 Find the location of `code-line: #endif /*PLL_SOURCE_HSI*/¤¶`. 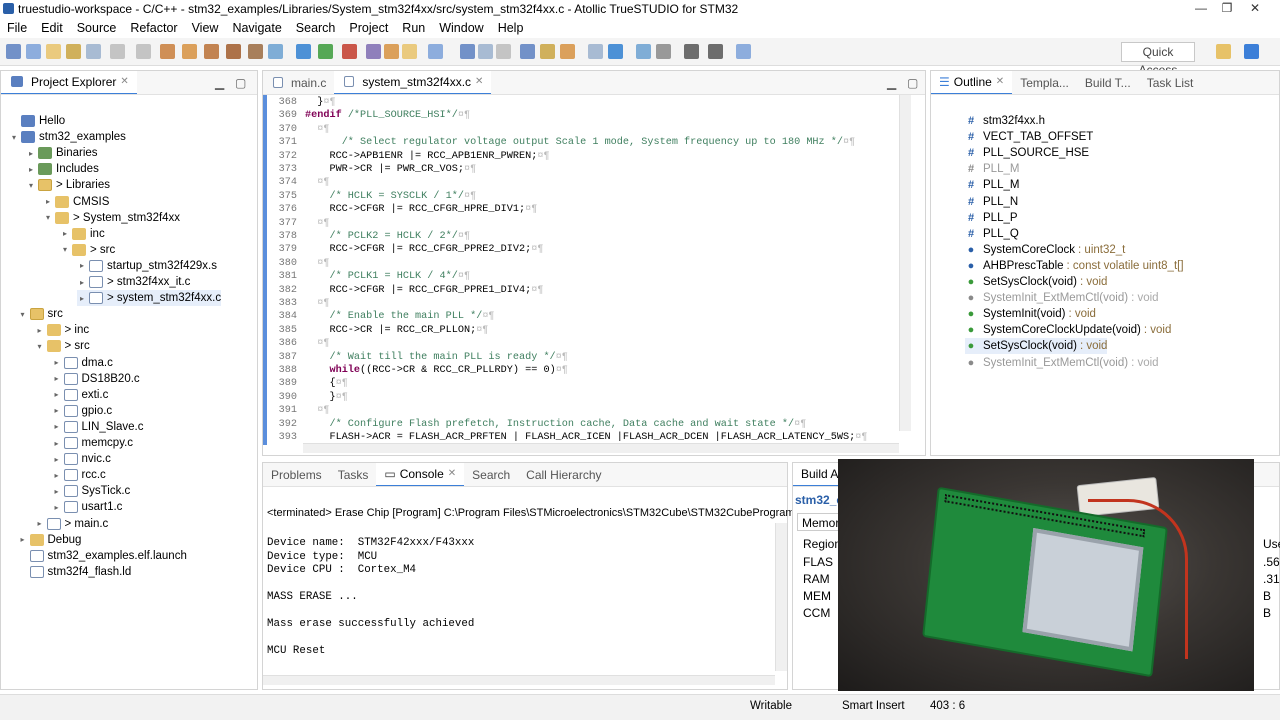

code-line: #endif /*PLL_SOURCE_HSI*/¤¶ is located at coordinates (387, 115).